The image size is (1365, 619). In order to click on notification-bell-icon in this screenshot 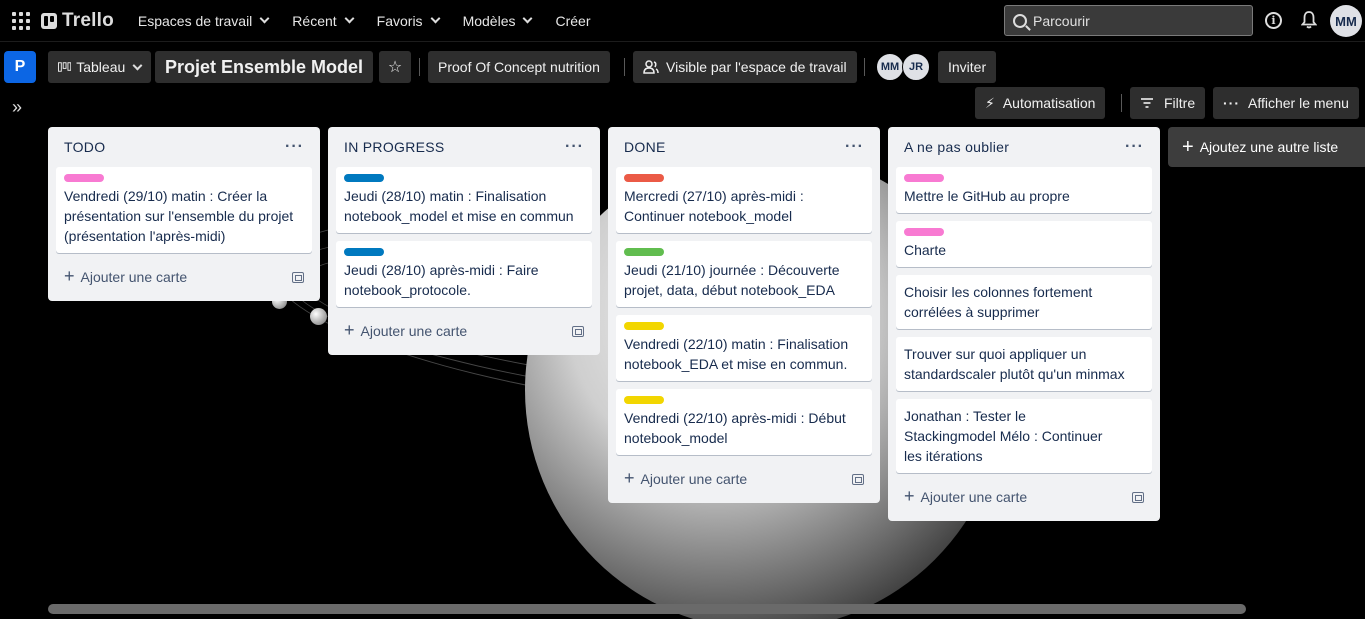, I will do `click(1309, 20)`.